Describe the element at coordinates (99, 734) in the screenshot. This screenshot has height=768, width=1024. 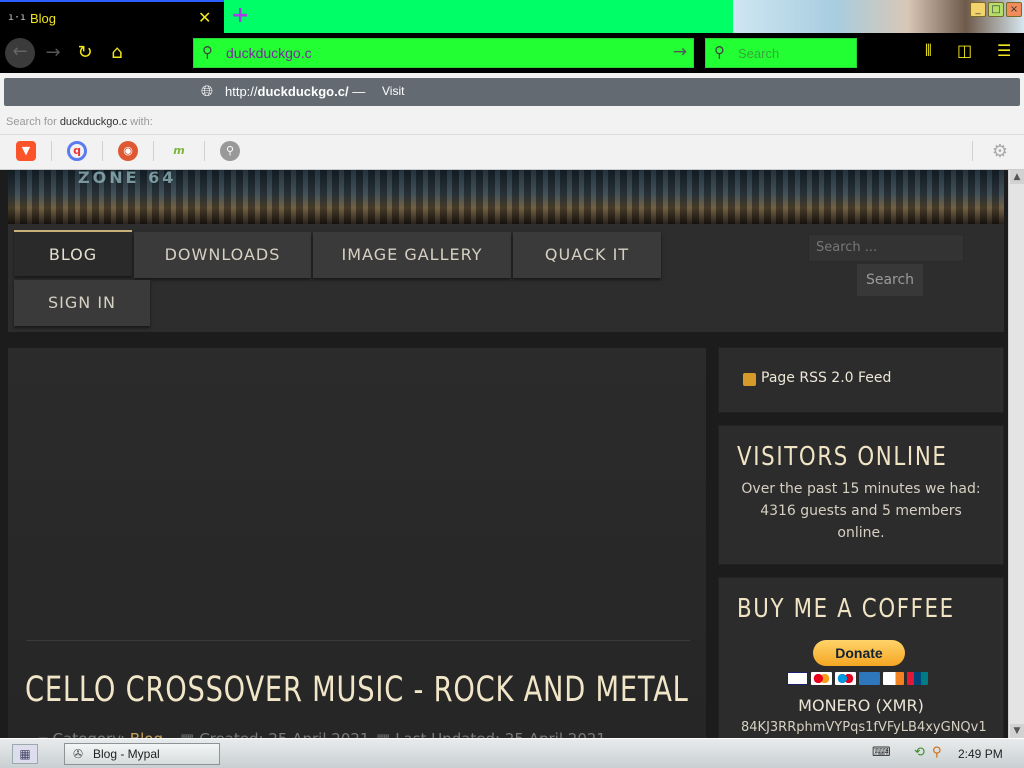
I see `article-category: ▰Category: Blog` at that location.